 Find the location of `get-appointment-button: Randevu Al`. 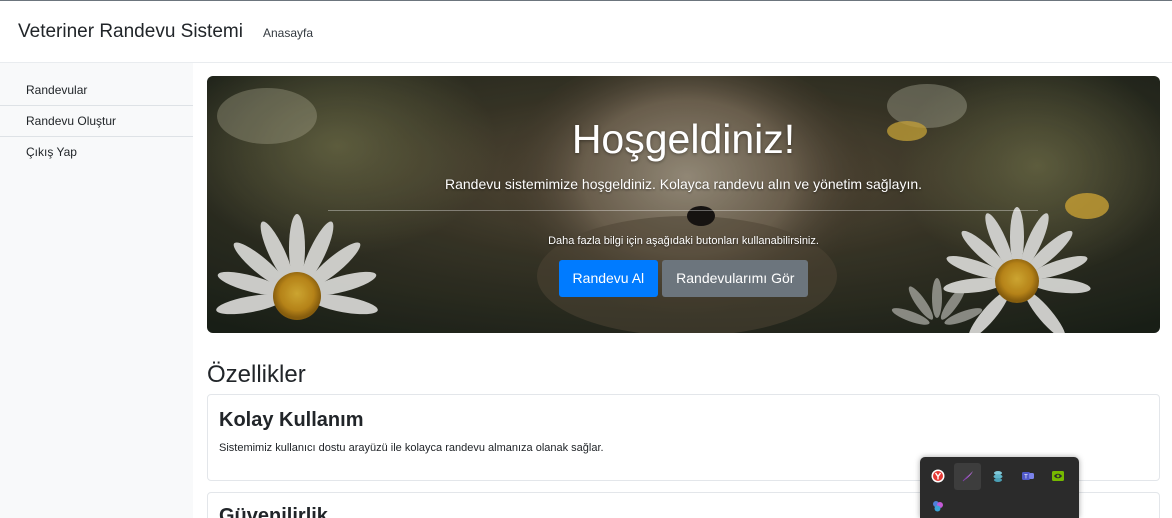

get-appointment-button: Randevu Al is located at coordinates (608, 278).